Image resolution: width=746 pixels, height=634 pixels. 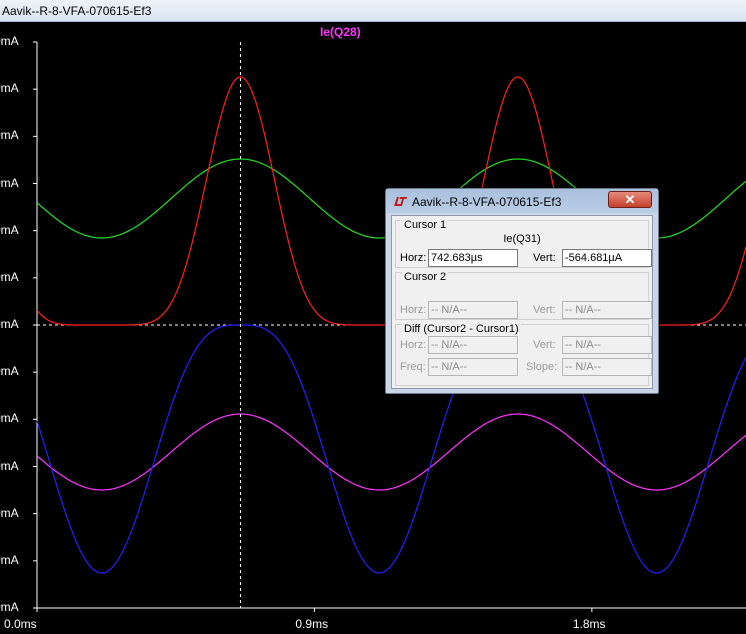 What do you see at coordinates (544, 310) in the screenshot?
I see `cursor2-vert-label: Vert:` at bounding box center [544, 310].